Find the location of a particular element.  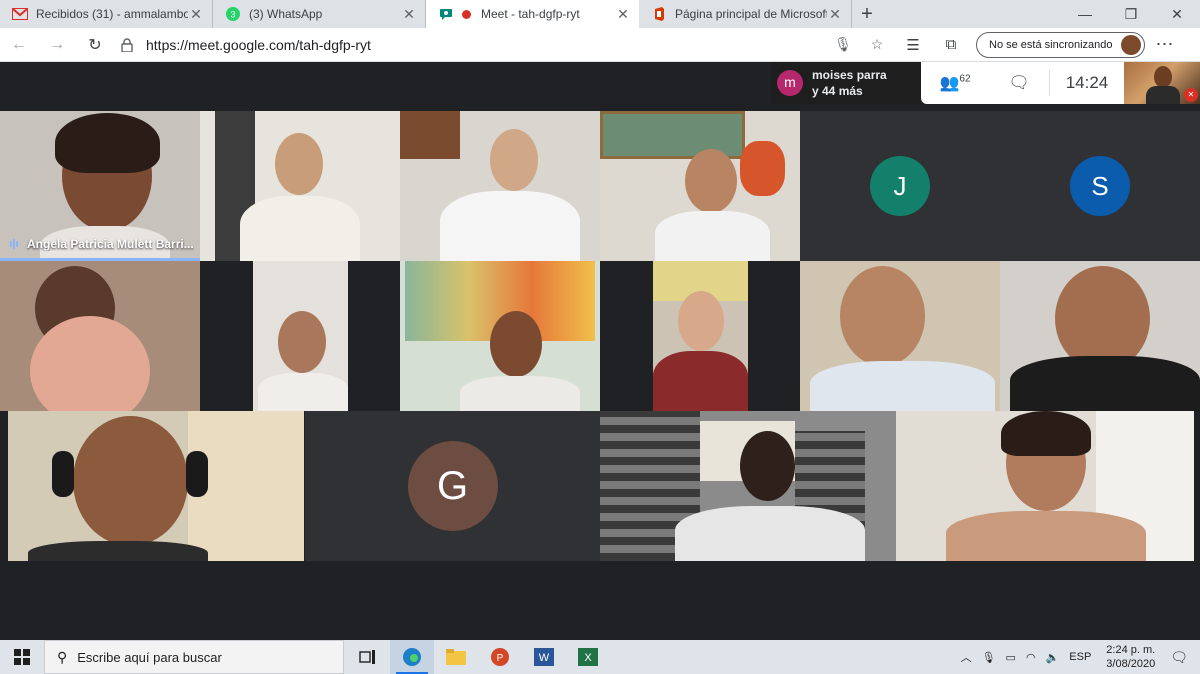

presenter-info: m moises parra y 44 más is located at coordinates (846, 83).